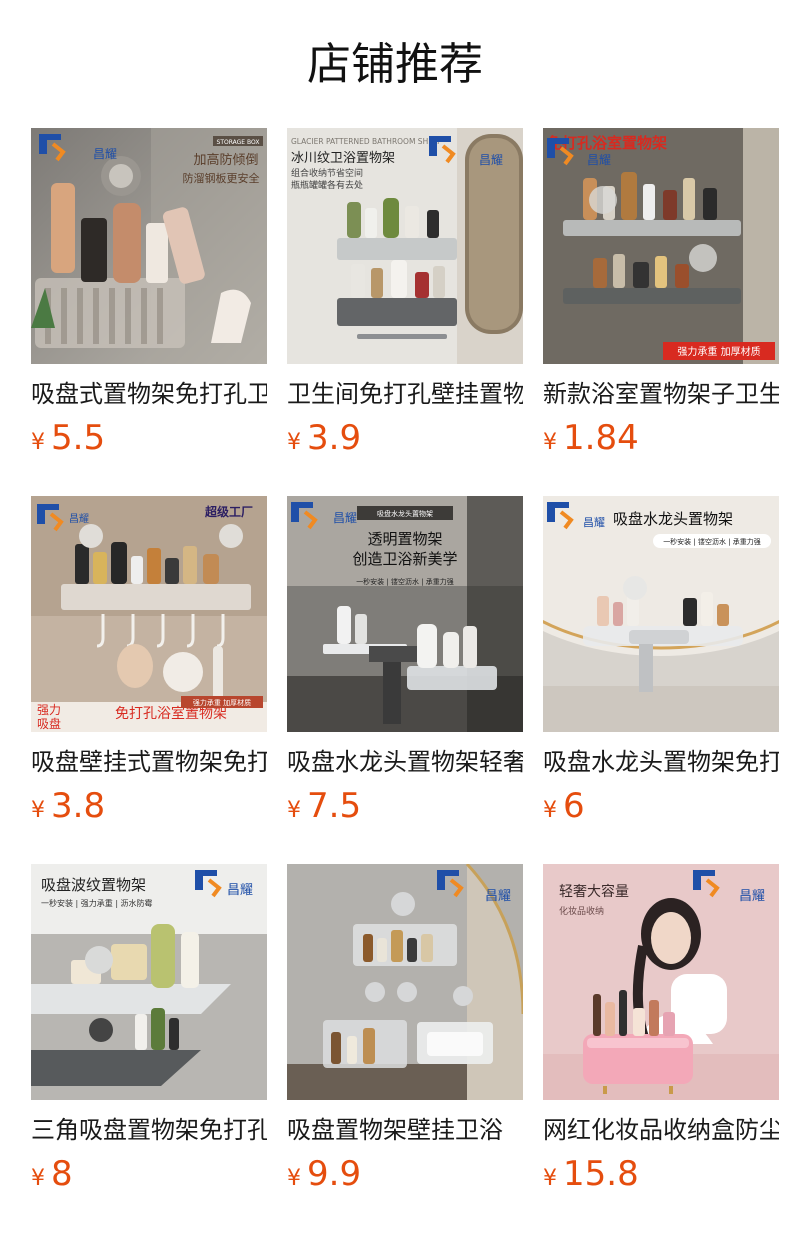 This screenshot has width=790, height=1234. I want to click on product-image: 吸盘水龙头置物架 一秒安装 | 镂空沥水 | 承重力强 昌耀, so click(661, 614).